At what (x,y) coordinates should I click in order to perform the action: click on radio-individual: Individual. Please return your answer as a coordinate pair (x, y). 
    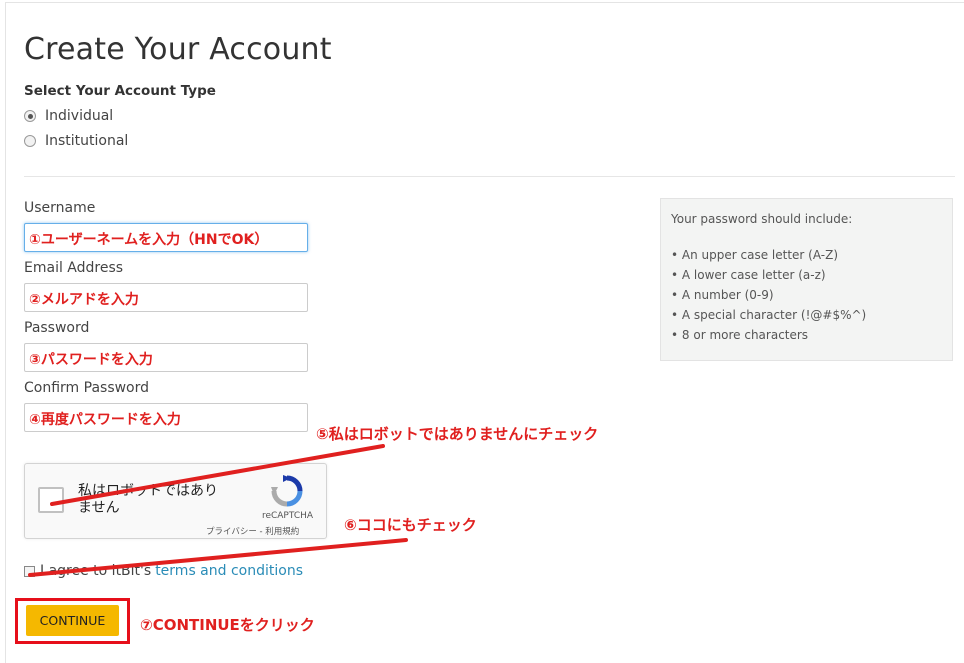
    Looking at the image, I should click on (68, 116).